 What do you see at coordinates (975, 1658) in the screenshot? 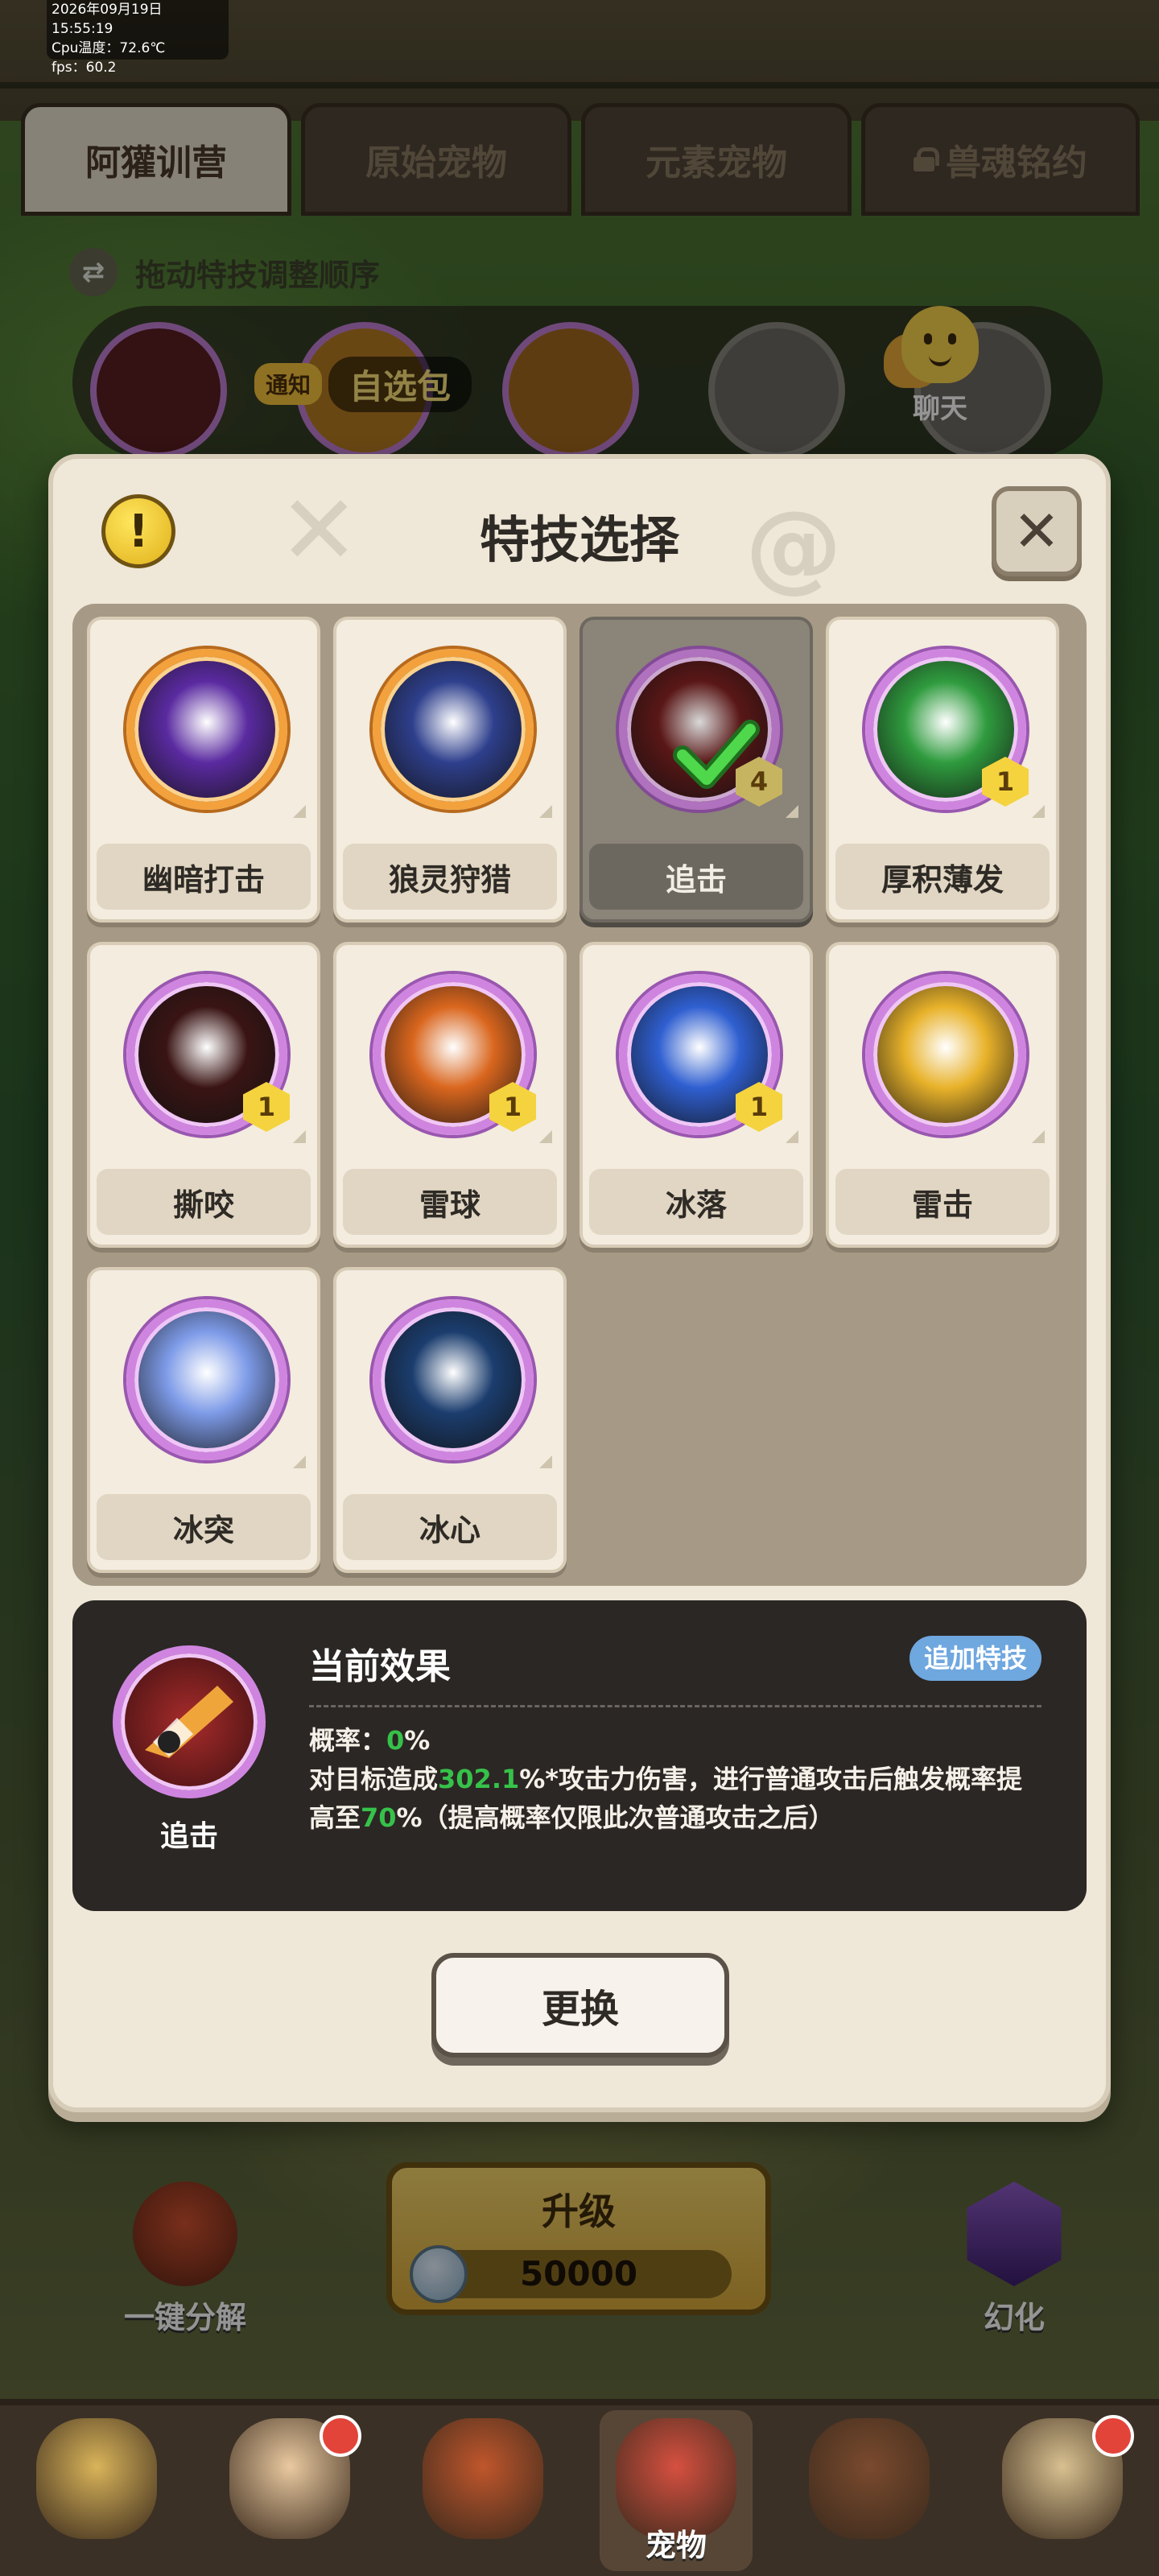
I see `add-skill-button: 追加特技` at bounding box center [975, 1658].